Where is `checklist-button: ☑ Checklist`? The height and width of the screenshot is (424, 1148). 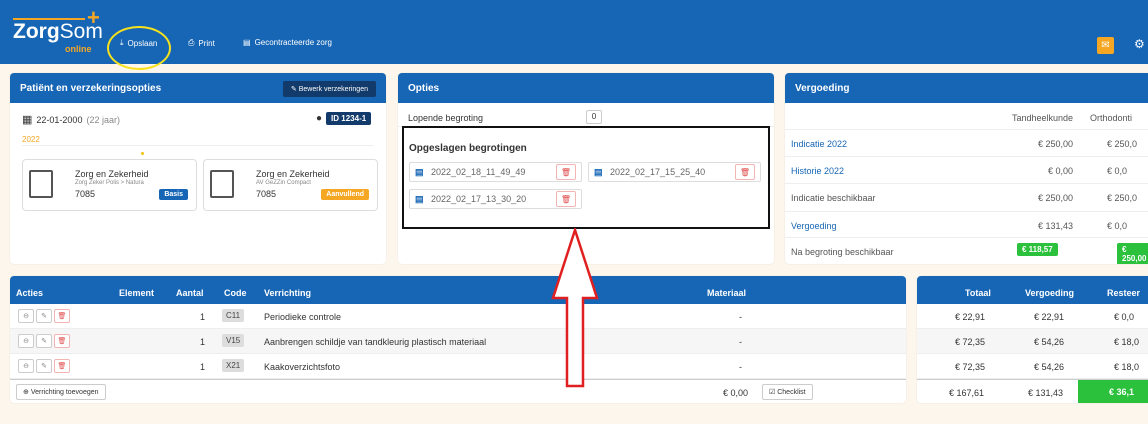 checklist-button: ☑ Checklist is located at coordinates (787, 392).